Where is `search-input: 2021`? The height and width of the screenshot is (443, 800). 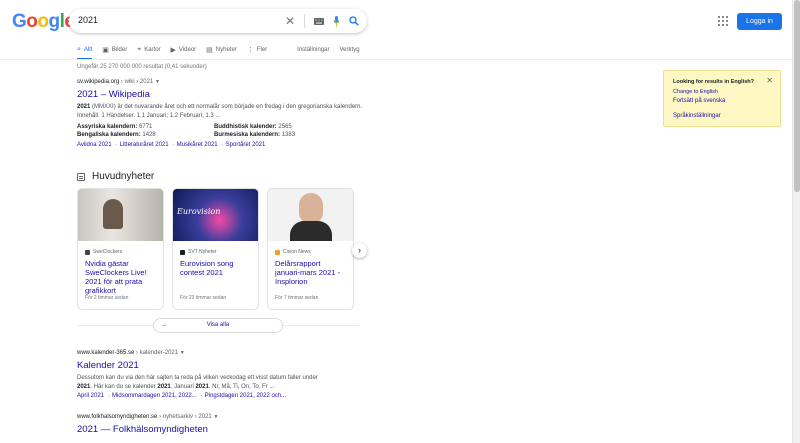
search-input: 2021 is located at coordinates (88, 20).